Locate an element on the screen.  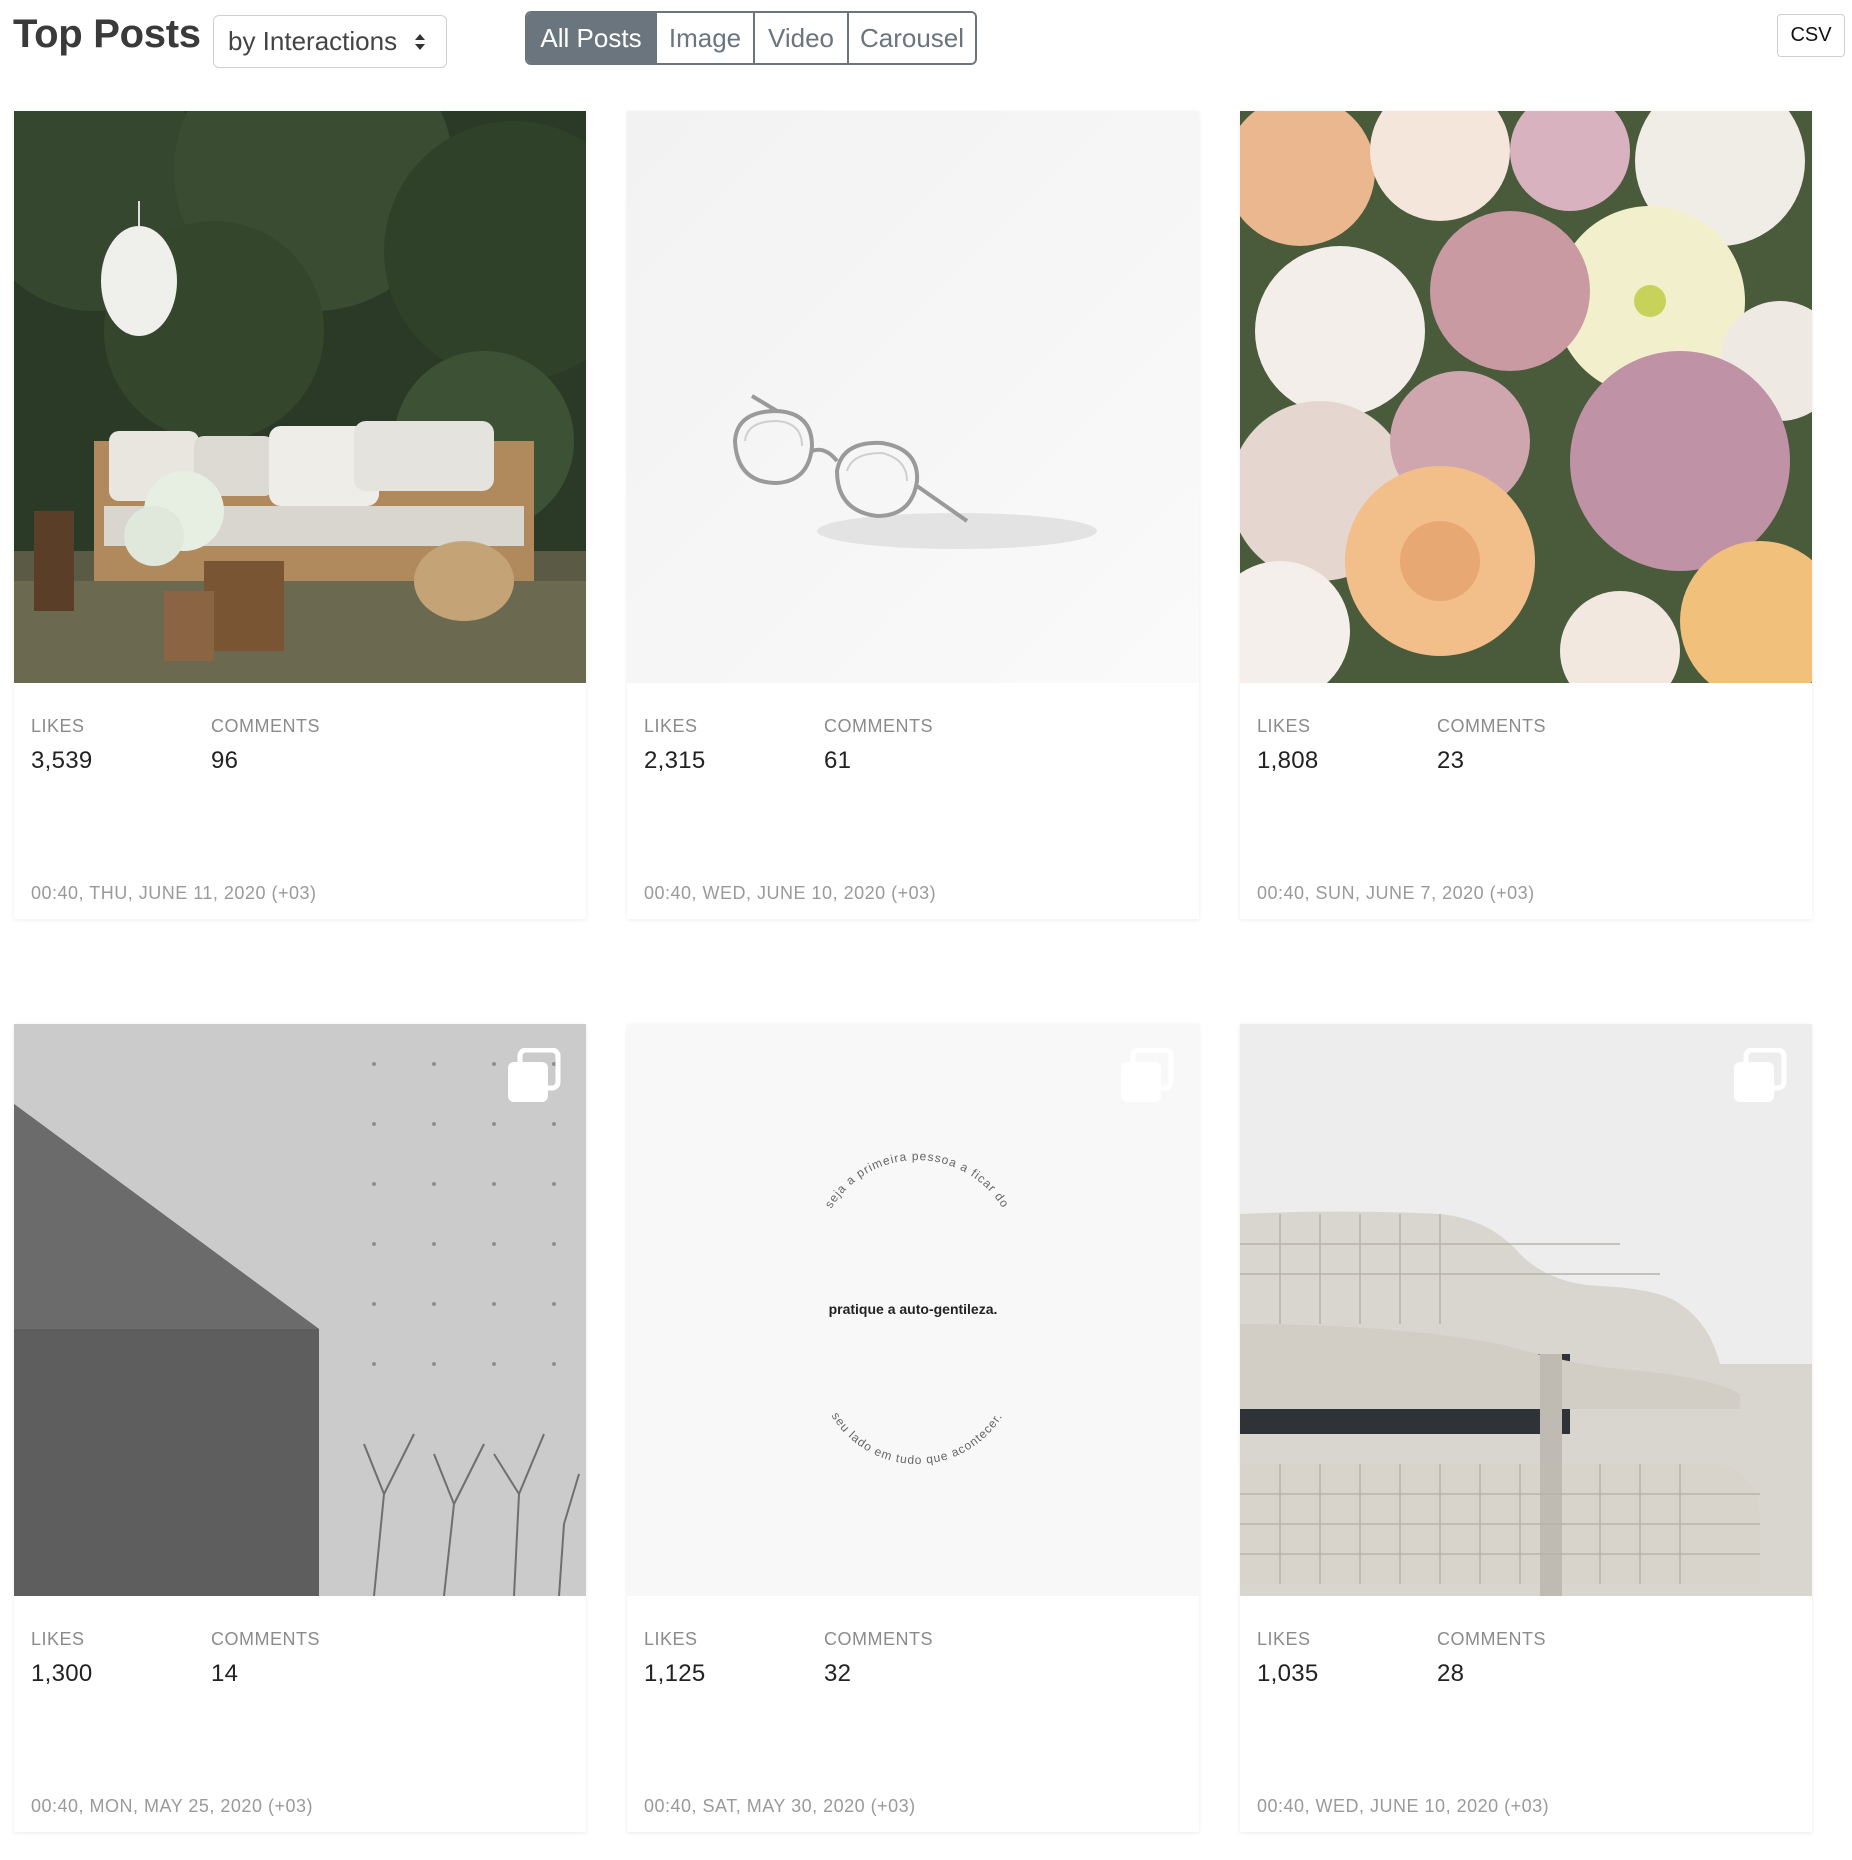
filter-video: Video is located at coordinates (800, 38).